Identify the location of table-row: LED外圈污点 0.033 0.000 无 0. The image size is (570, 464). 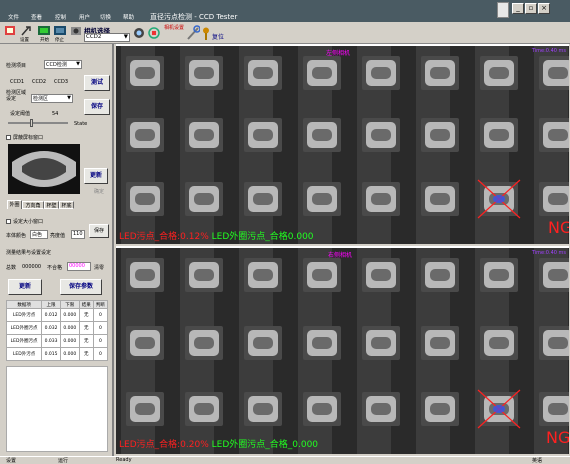
(57, 341).